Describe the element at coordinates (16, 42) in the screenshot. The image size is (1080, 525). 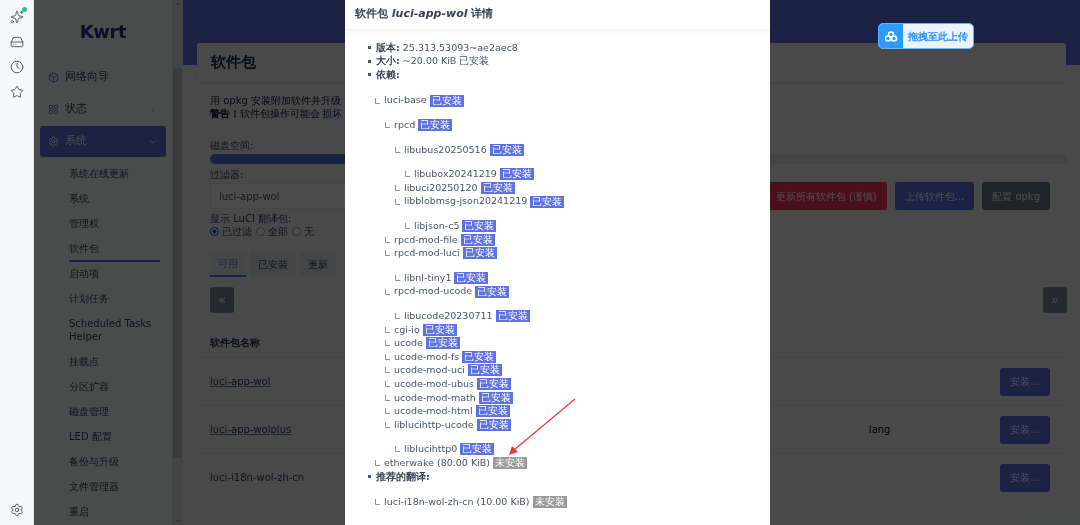
I see `drive-icon` at that location.